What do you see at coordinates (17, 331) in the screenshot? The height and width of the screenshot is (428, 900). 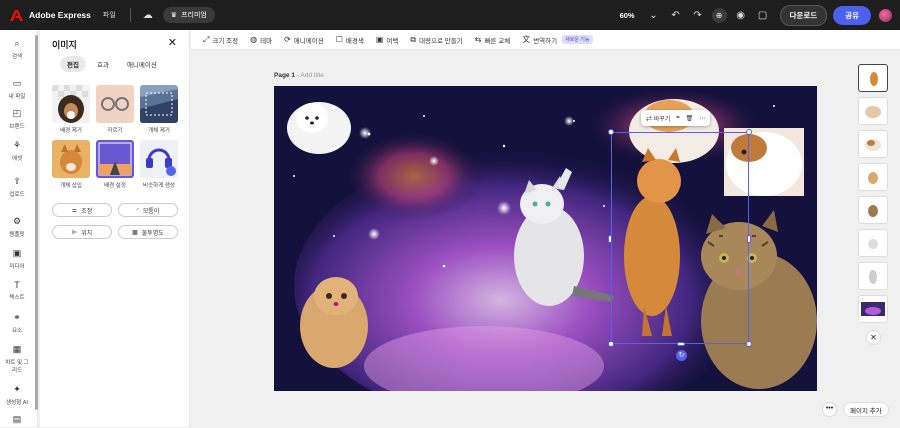 I see `rail-label: 요소` at bounding box center [17, 331].